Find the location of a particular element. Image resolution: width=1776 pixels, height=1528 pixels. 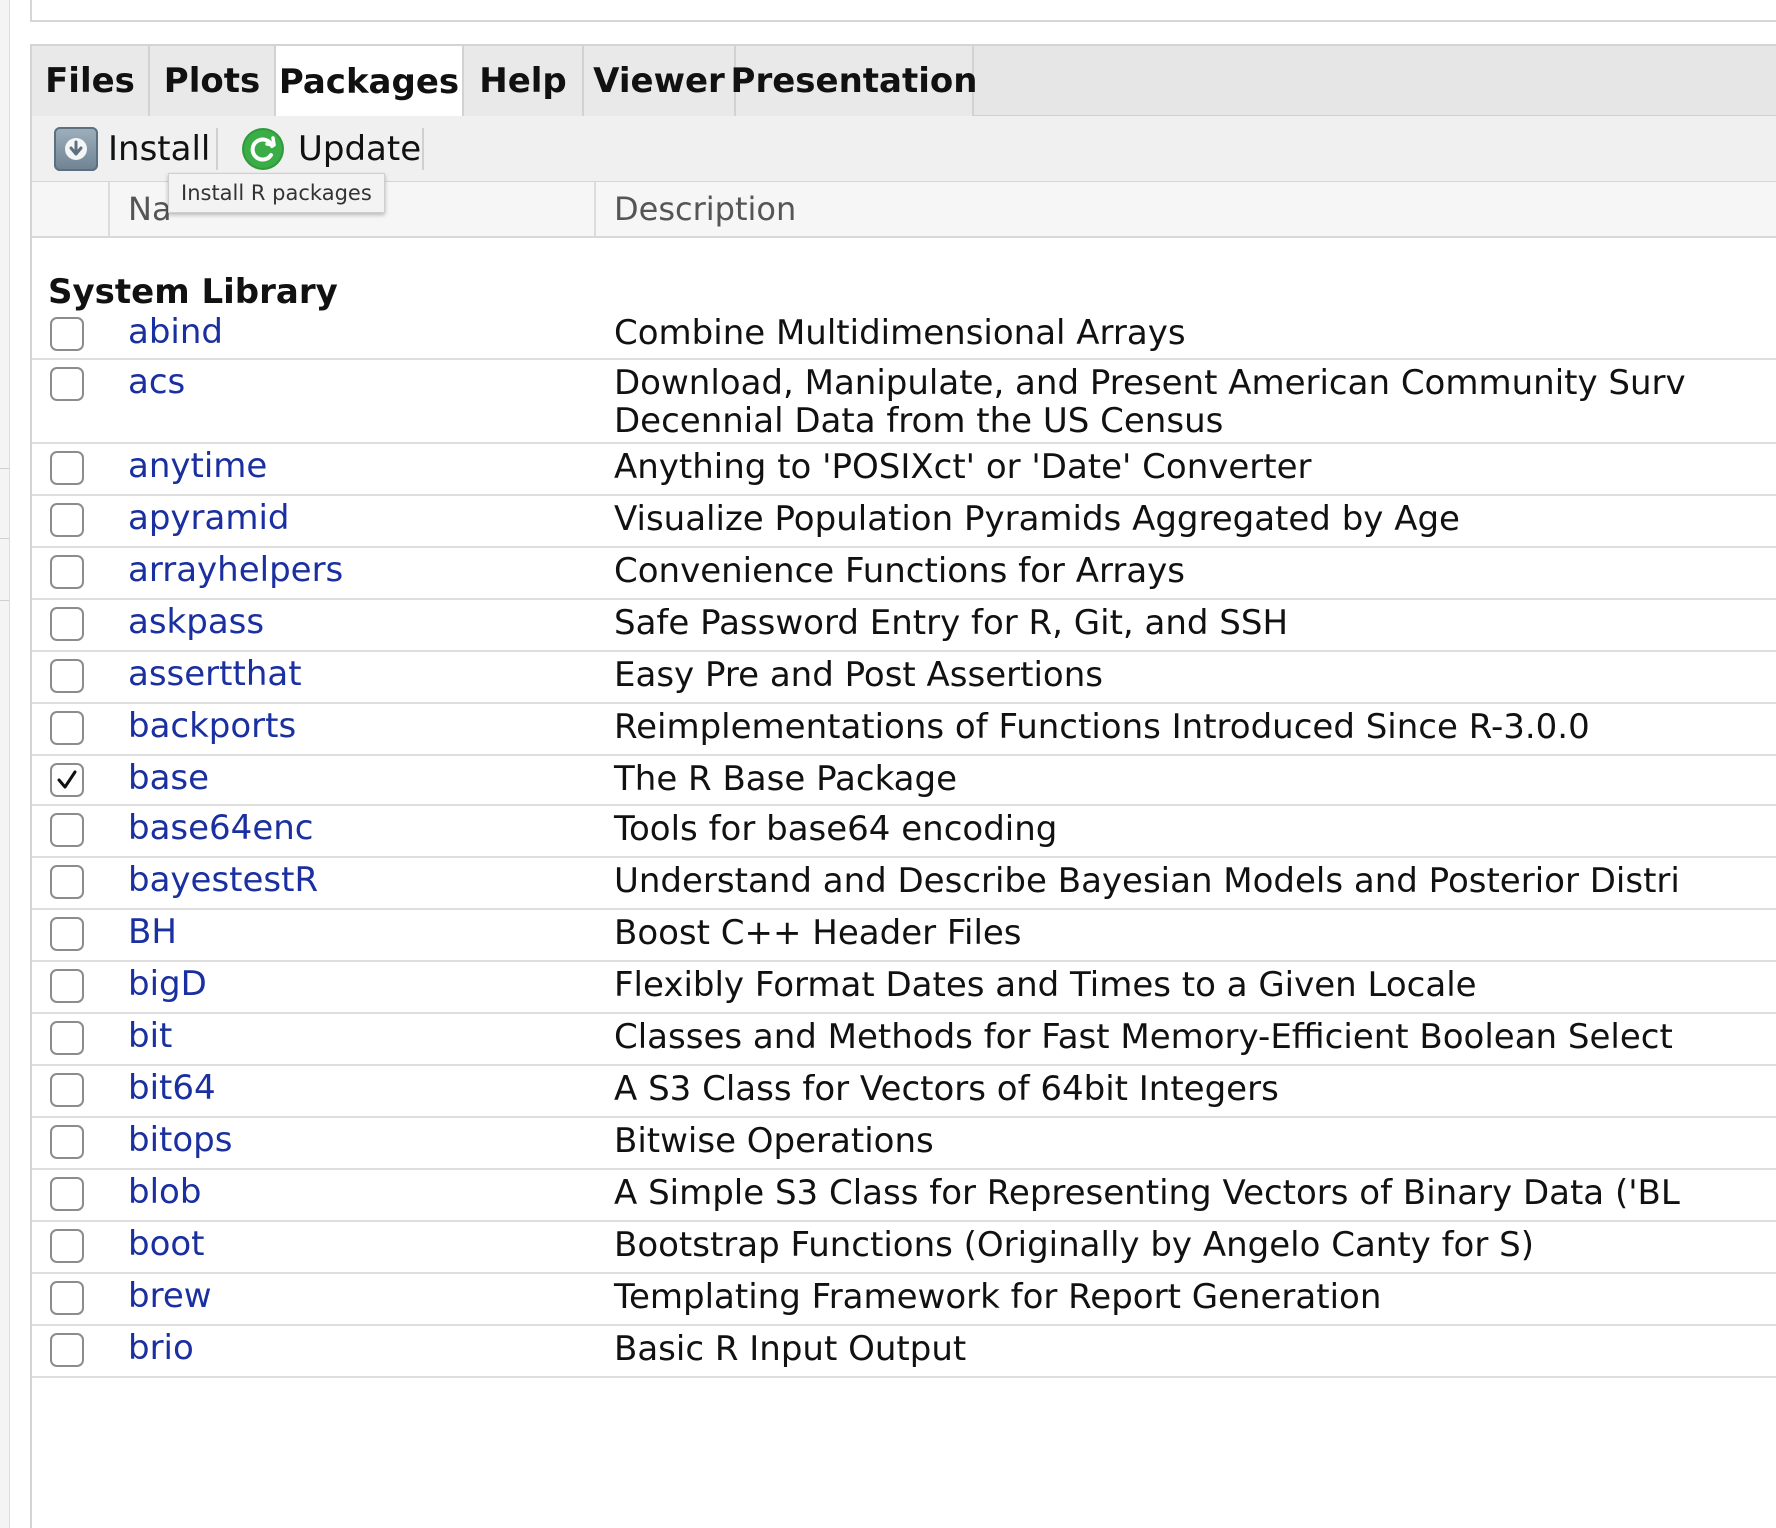

tab-viewer: Viewer is located at coordinates (660, 81).